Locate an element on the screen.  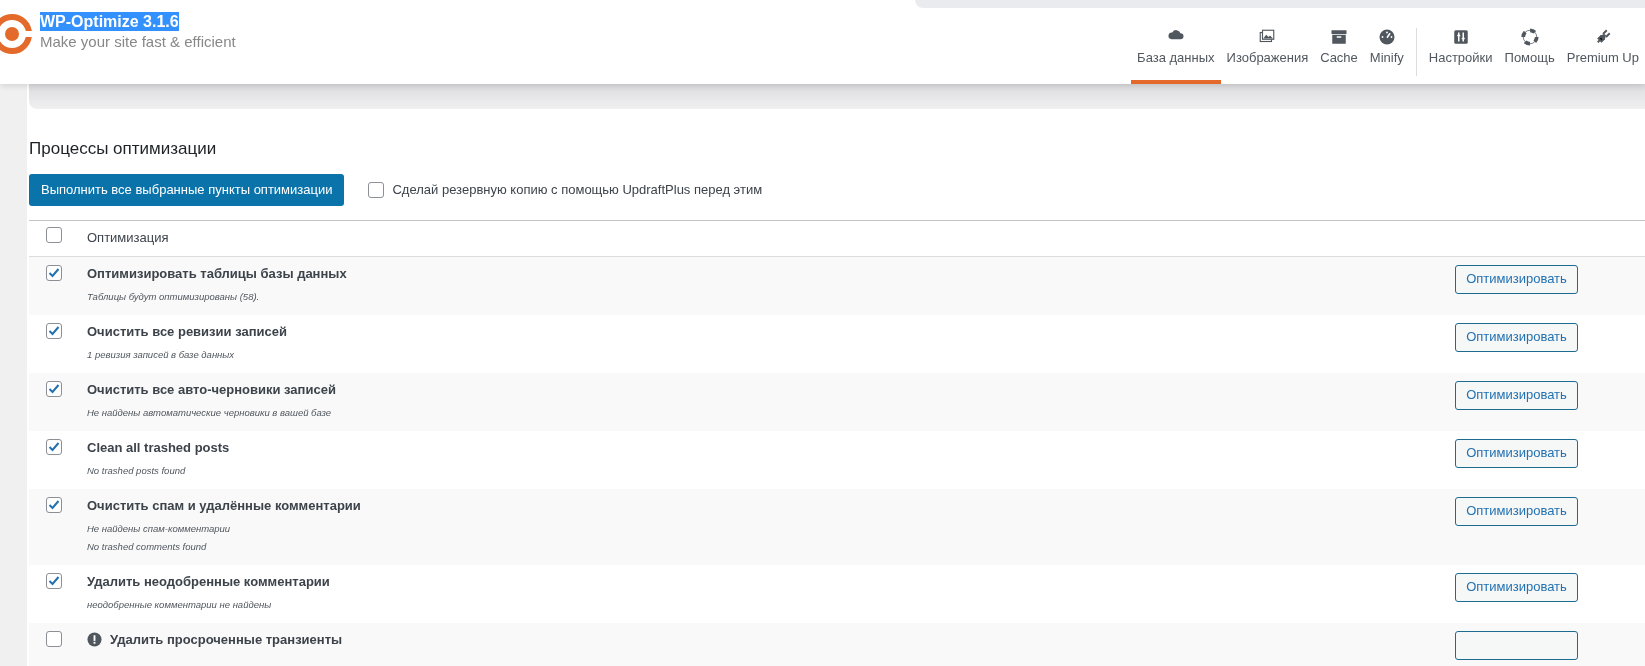
gauge-icon is located at coordinates (1386, 37).